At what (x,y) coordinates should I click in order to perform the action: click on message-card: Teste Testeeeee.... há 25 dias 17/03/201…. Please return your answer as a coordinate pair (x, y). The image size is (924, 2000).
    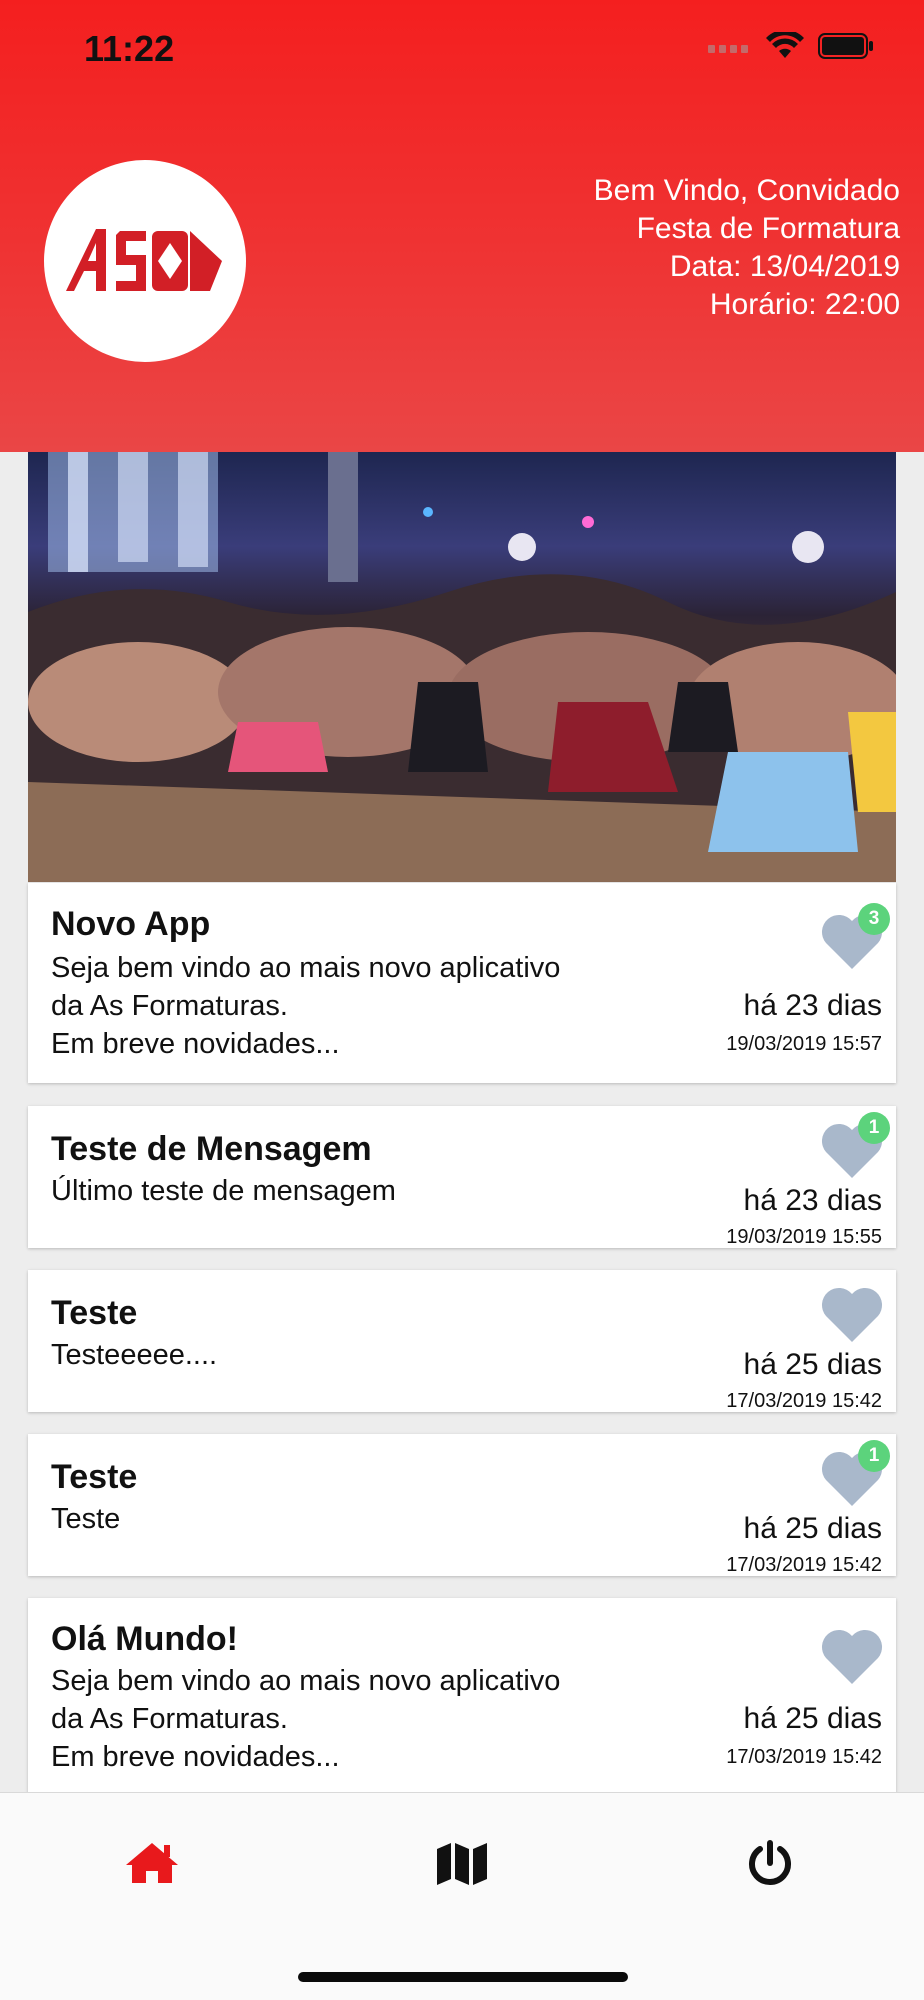
    Looking at the image, I should click on (462, 1341).